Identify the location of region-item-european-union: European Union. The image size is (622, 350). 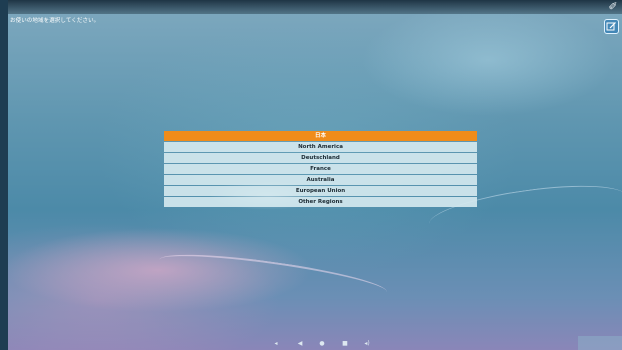
(320, 191).